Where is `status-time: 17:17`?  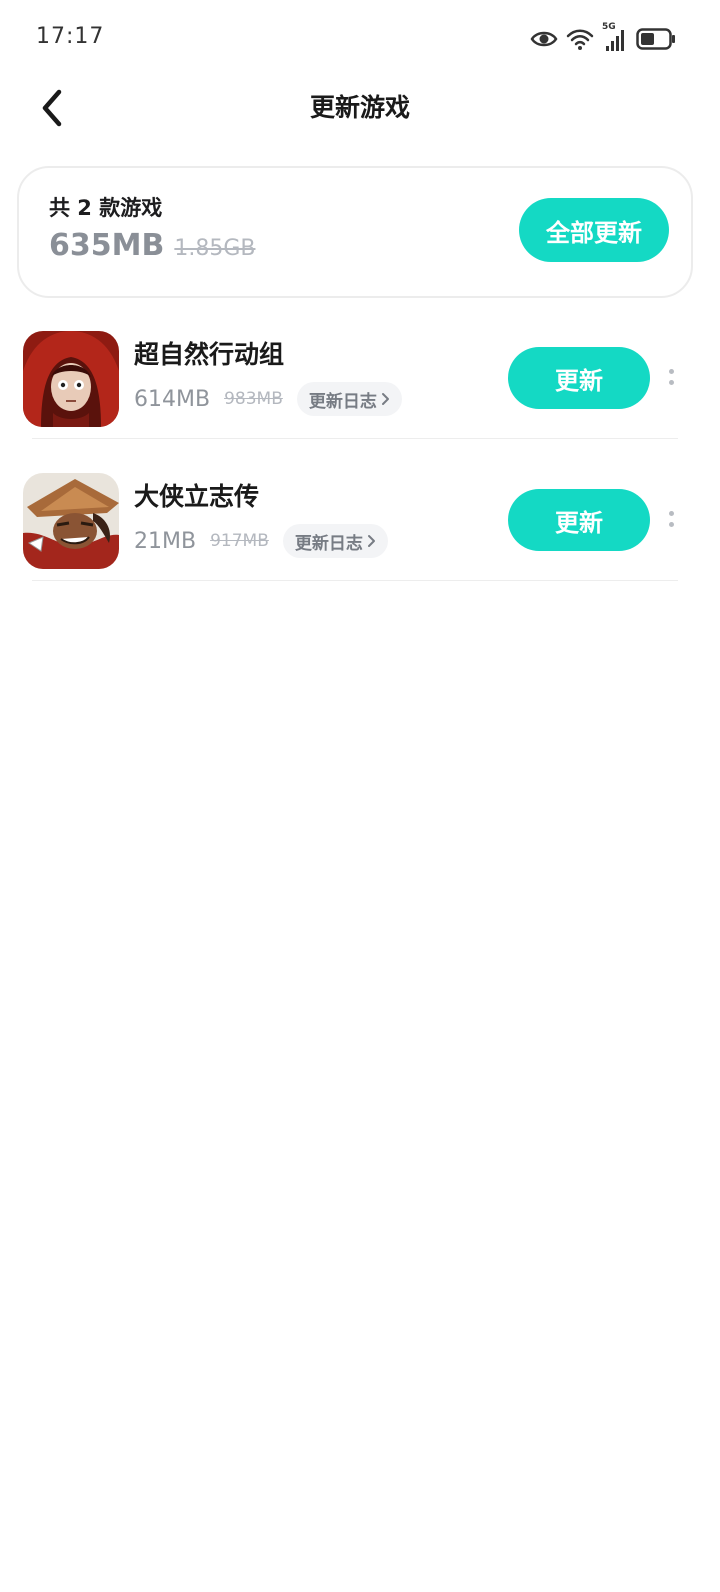
status-time: 17:17 is located at coordinates (70, 36).